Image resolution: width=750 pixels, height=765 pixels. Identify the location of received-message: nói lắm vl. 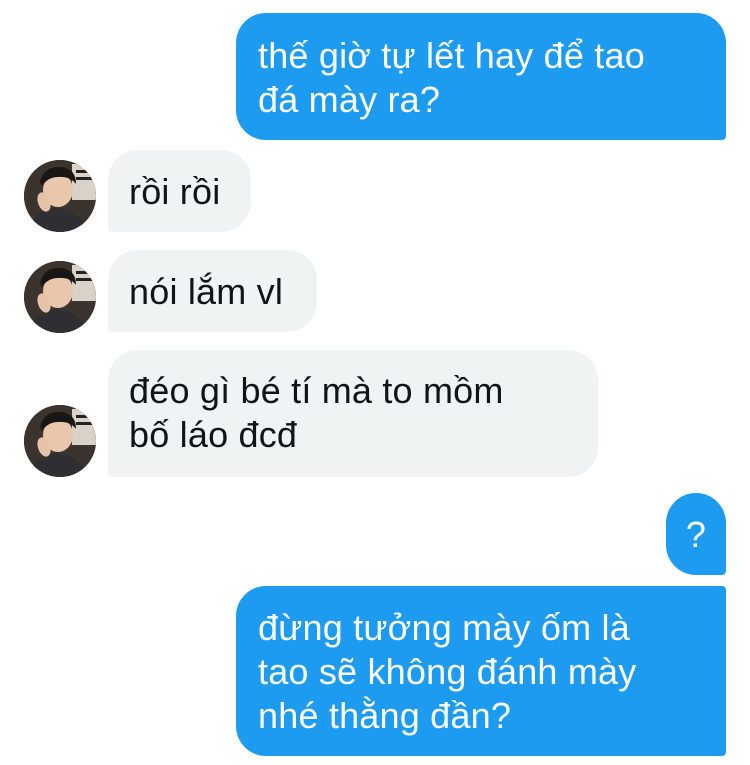
(212, 291).